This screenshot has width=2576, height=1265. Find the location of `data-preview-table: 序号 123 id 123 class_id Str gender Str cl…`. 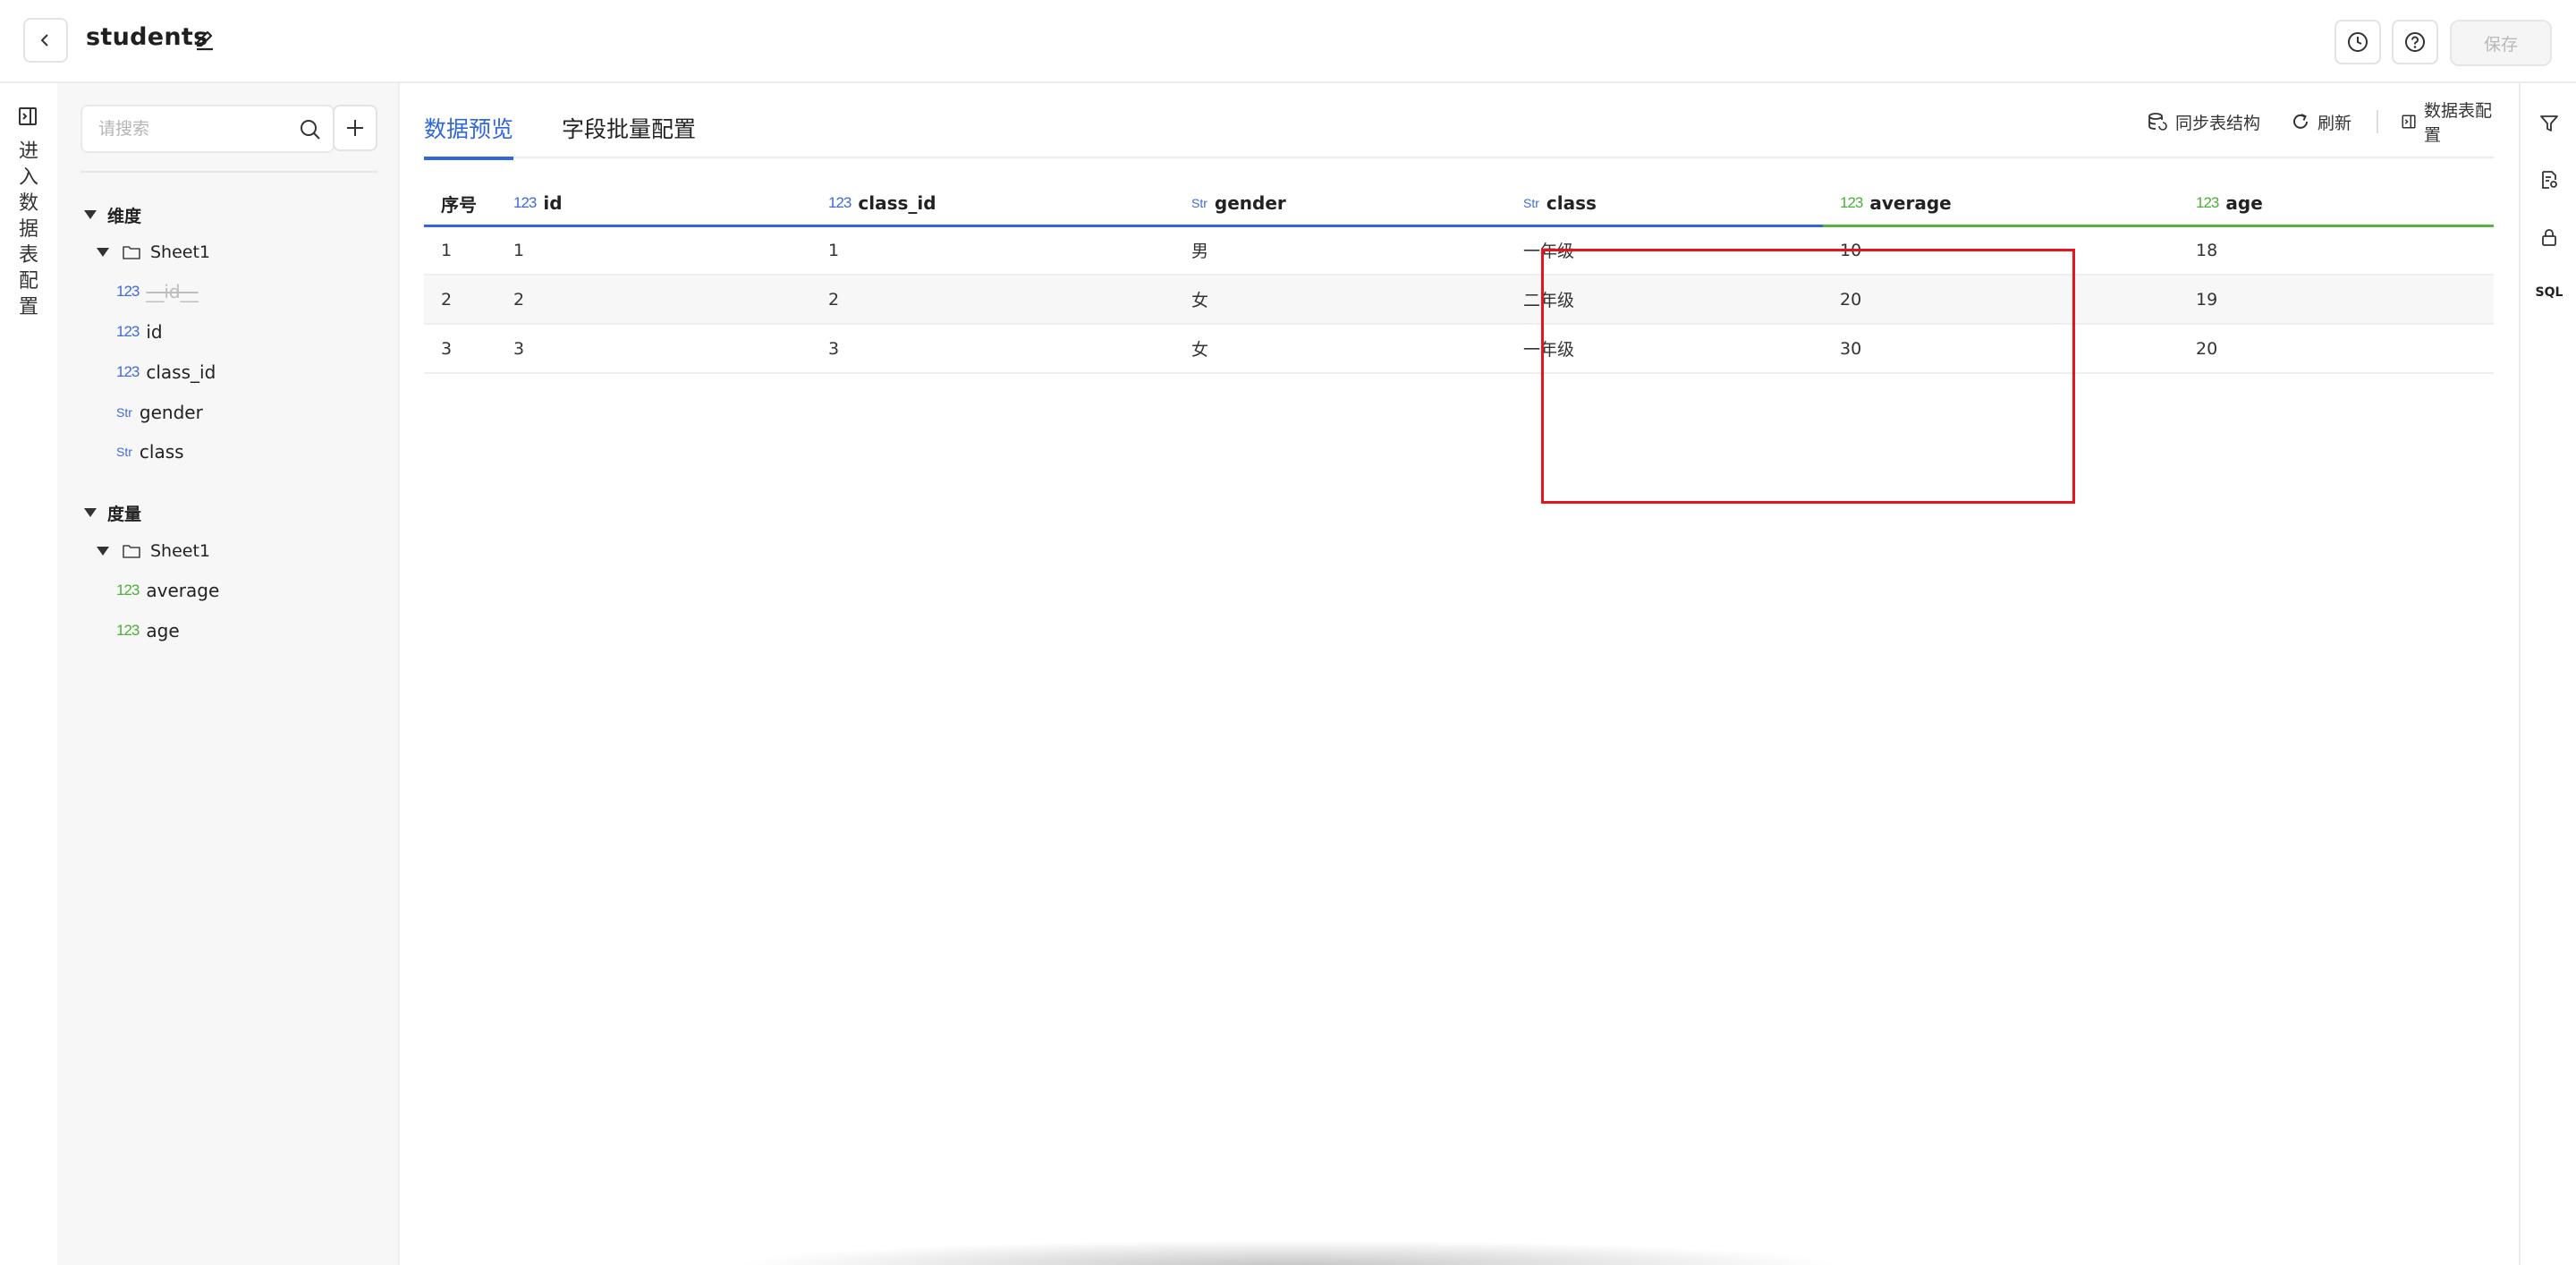

data-preview-table: 序号 123 id 123 class_id Str gender Str cl… is located at coordinates (1459, 278).